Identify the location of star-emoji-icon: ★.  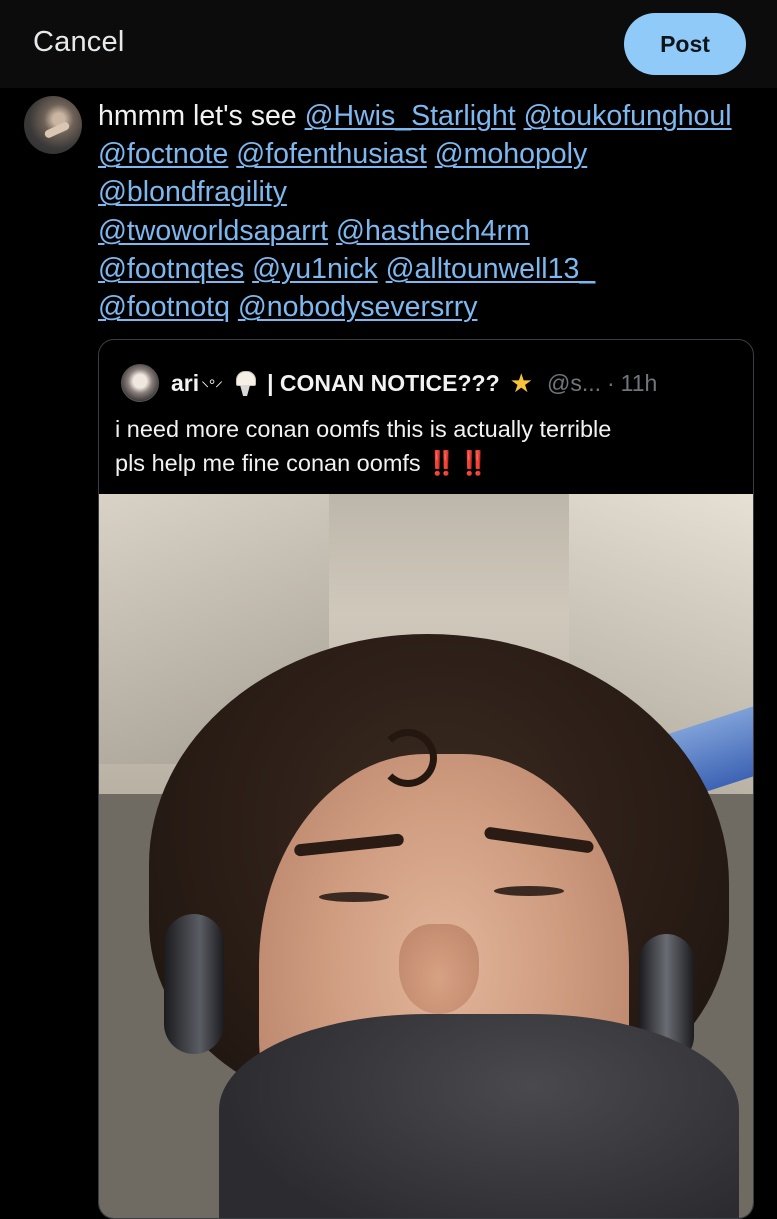
(521, 382).